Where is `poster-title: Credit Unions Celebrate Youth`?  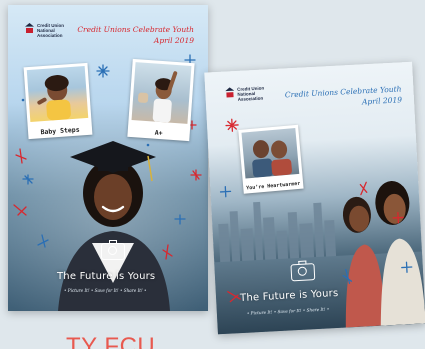 poster-title: Credit Unions Celebrate Youth is located at coordinates (135, 29).